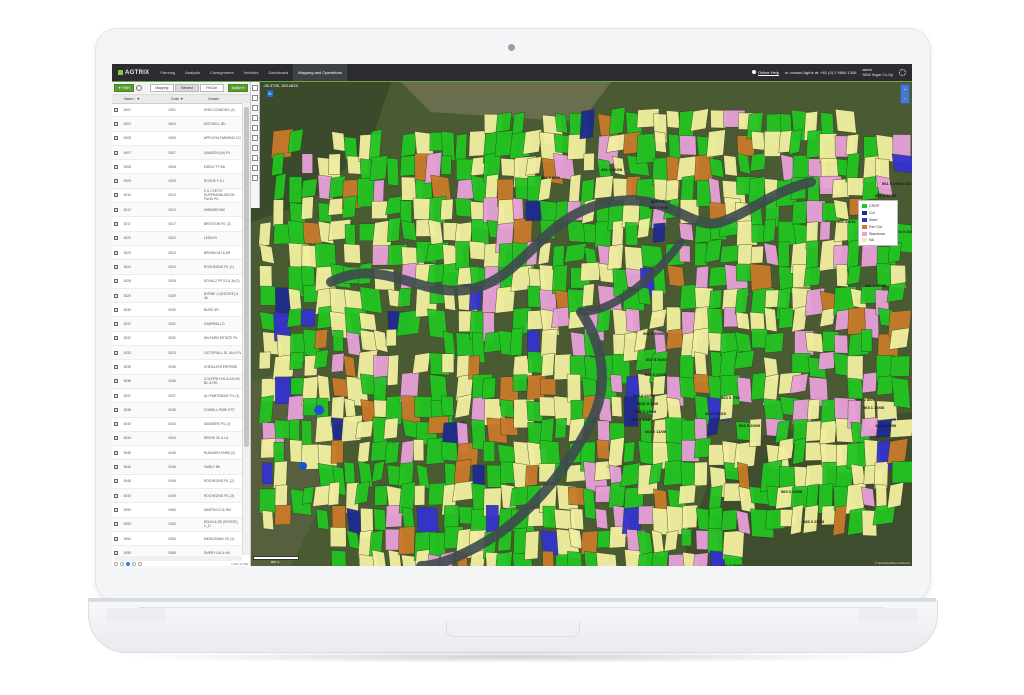 This screenshot has height=695, width=1024. Describe the element at coordinates (177, 453) in the screenshot. I see `table-row: 0045 0045 RUDAVEN FARM (2)` at that location.